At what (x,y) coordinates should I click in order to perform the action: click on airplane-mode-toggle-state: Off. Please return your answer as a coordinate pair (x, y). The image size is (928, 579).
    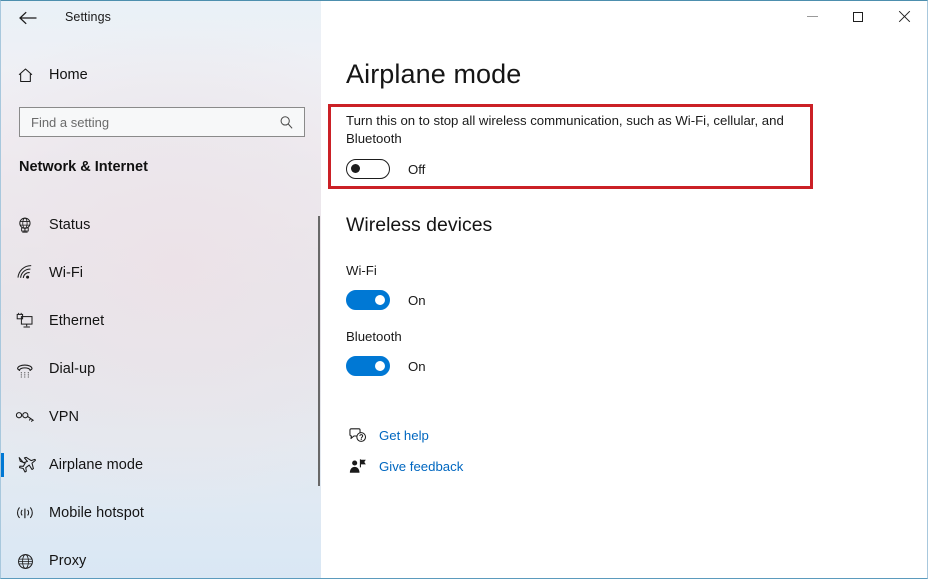
    Looking at the image, I should click on (417, 169).